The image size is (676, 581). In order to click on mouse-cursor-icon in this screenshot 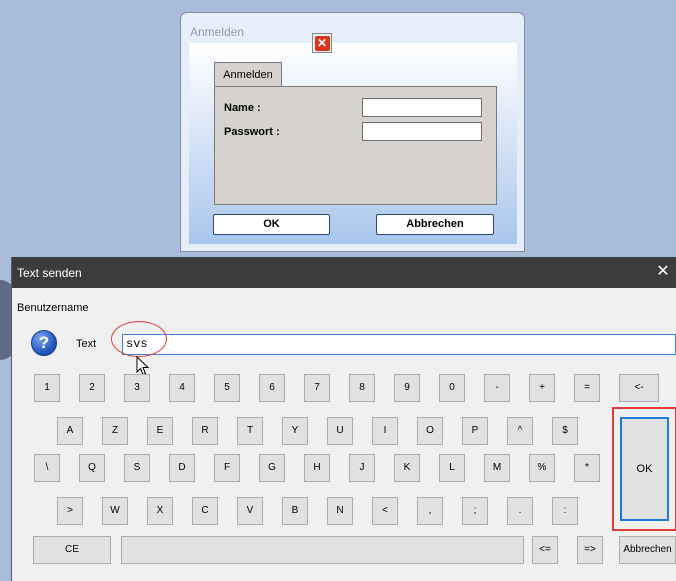, I will do `click(143, 366)`.